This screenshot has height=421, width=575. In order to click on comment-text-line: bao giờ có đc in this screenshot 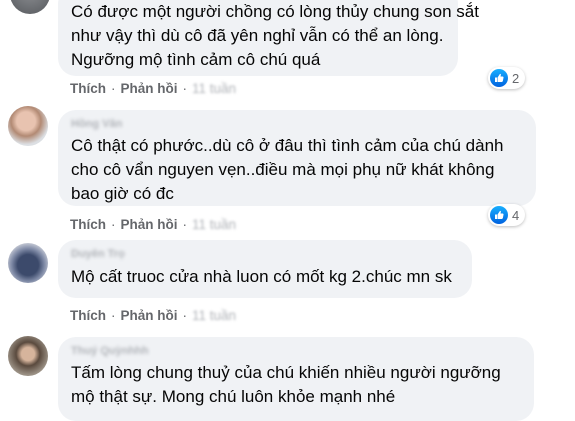, I will do `click(122, 193)`.